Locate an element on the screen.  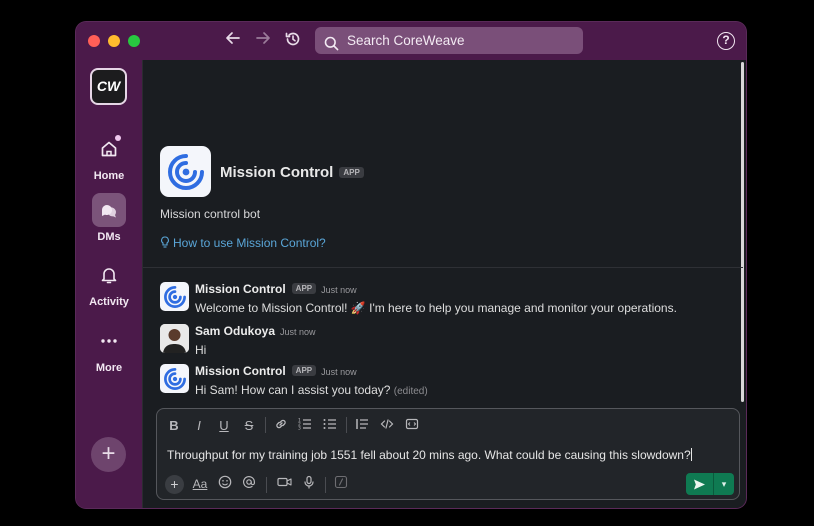
send-button-group: ▾ is located at coordinates (710, 484).